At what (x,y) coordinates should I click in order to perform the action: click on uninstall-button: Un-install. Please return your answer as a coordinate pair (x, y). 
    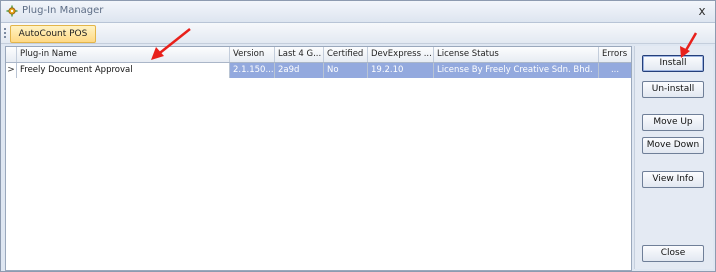
    Looking at the image, I should click on (673, 89).